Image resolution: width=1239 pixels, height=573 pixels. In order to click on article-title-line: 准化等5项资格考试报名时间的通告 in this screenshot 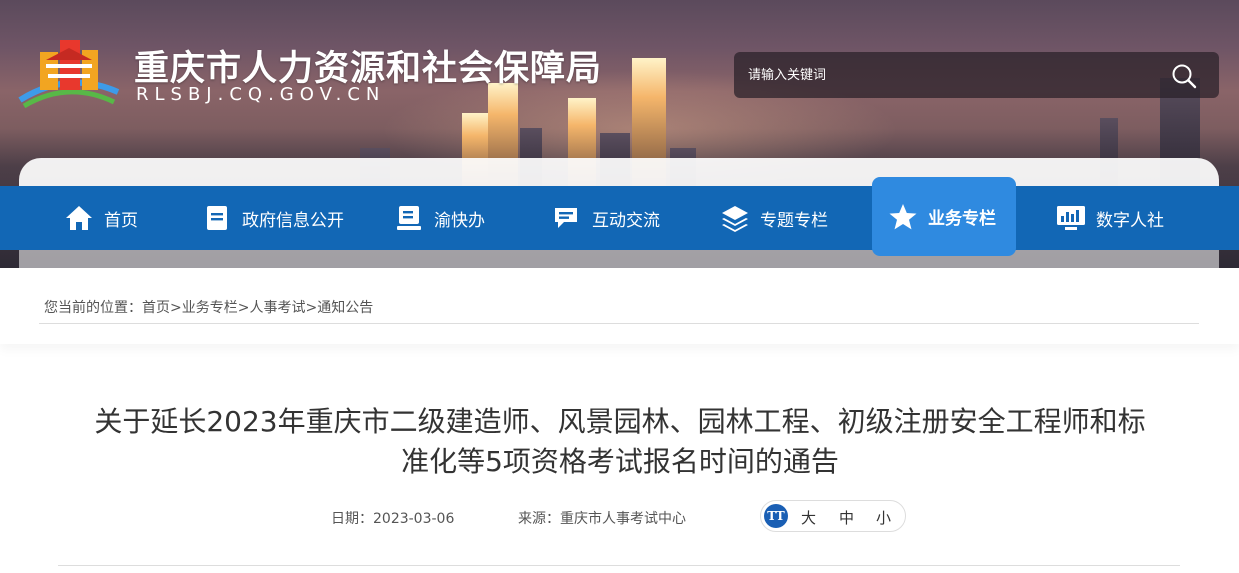, I will do `click(620, 461)`.